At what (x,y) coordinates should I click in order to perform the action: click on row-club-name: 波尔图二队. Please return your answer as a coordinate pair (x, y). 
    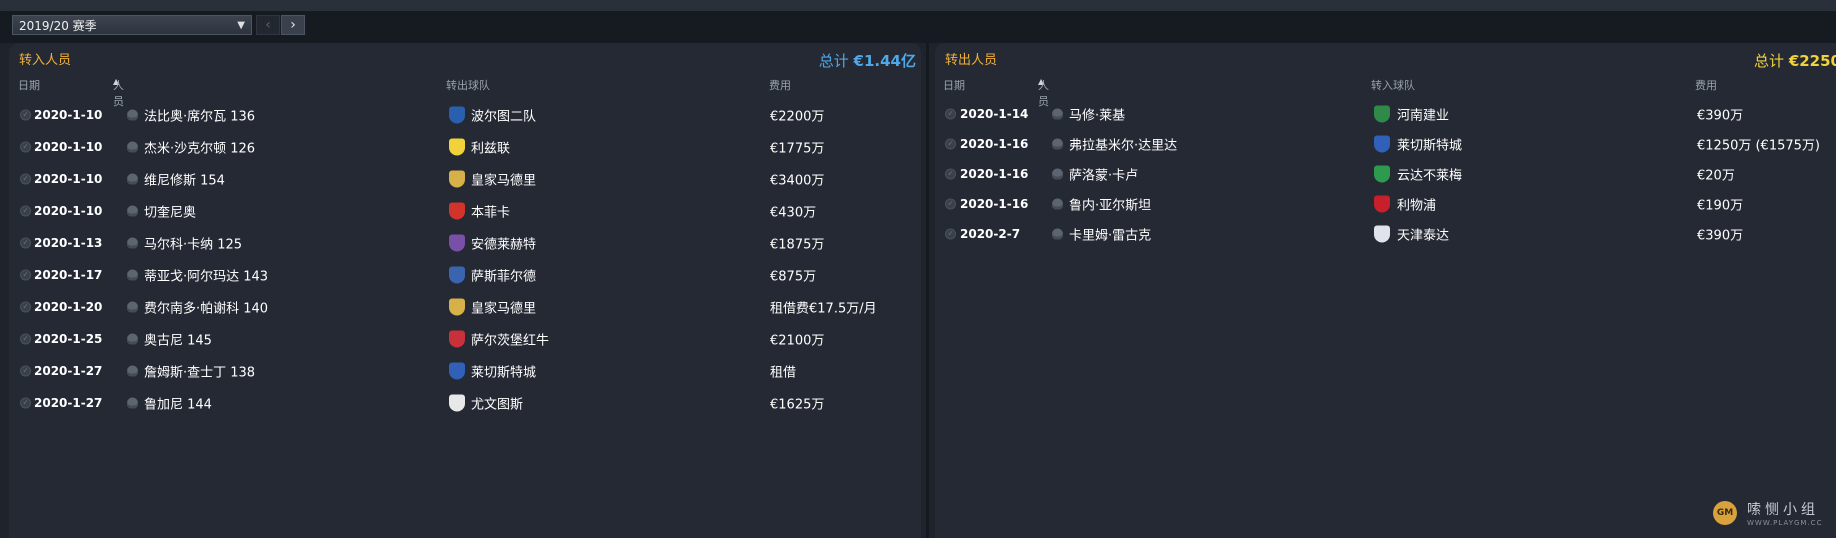
    Looking at the image, I should click on (503, 115).